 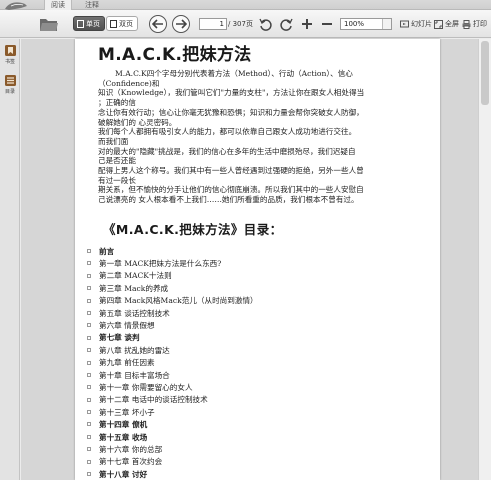 I want to click on rotate-right-icon, so click(x=286, y=24).